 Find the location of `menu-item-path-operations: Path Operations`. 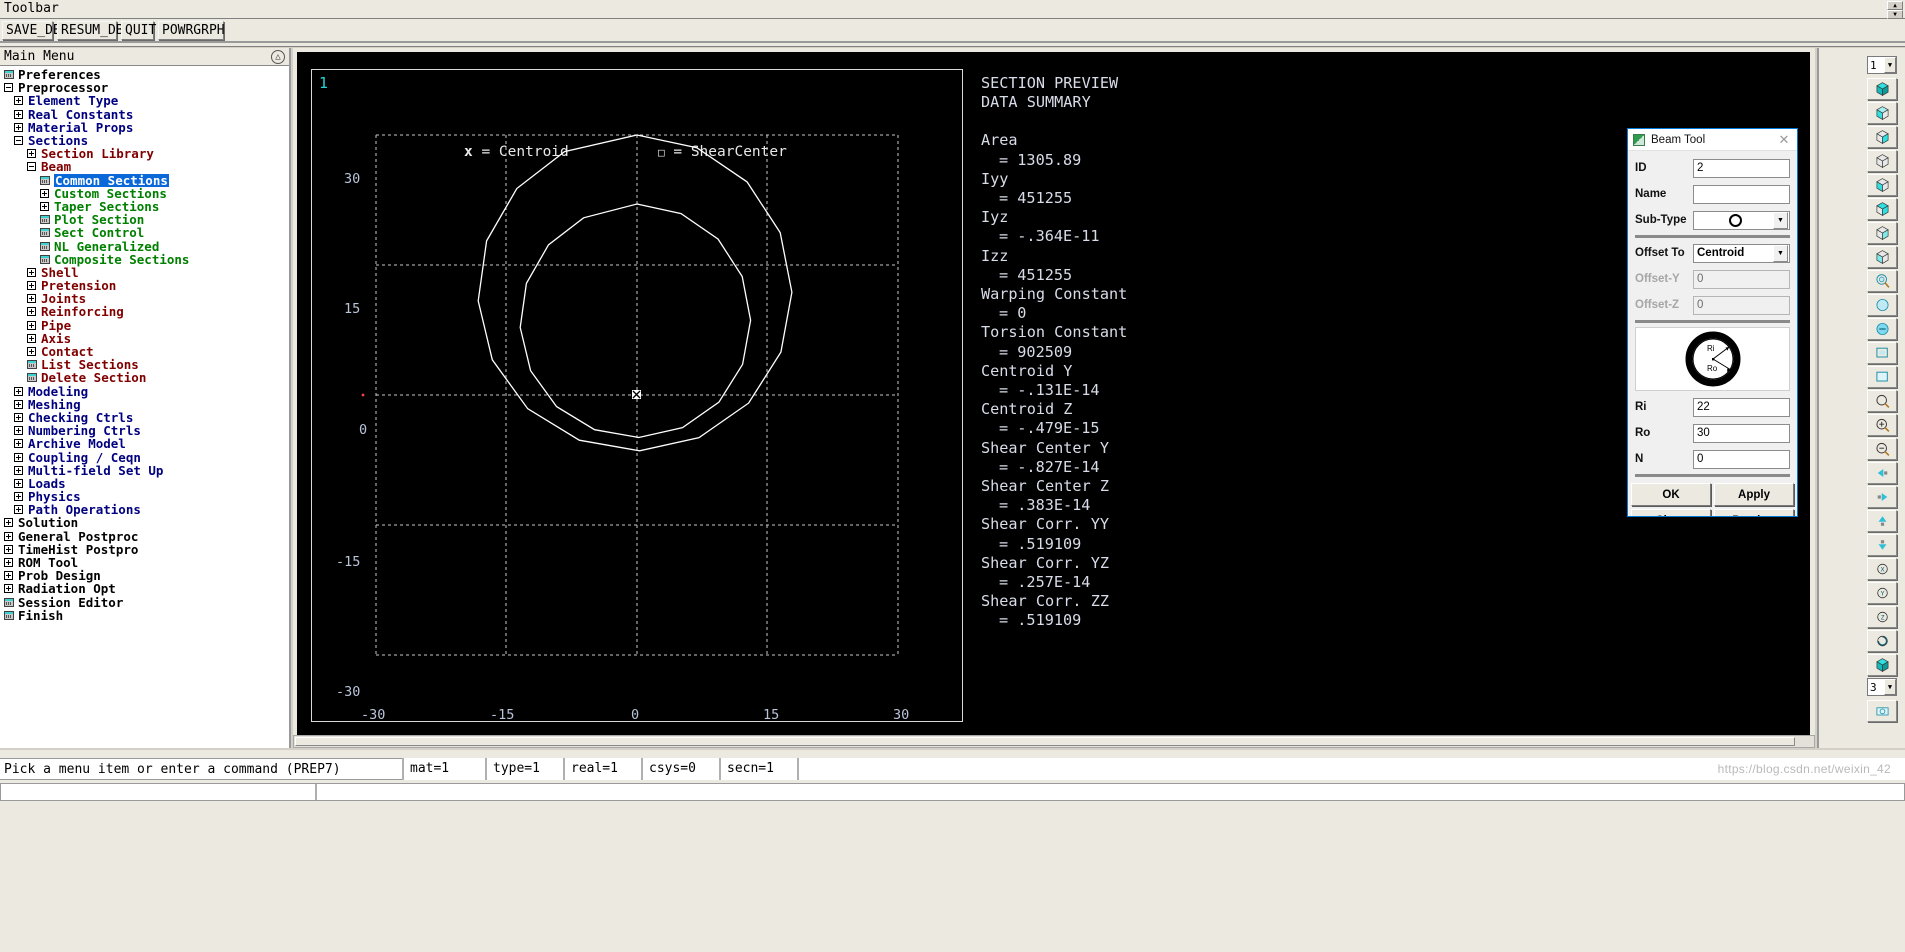

menu-item-path-operations: Path Operations is located at coordinates (144, 509).